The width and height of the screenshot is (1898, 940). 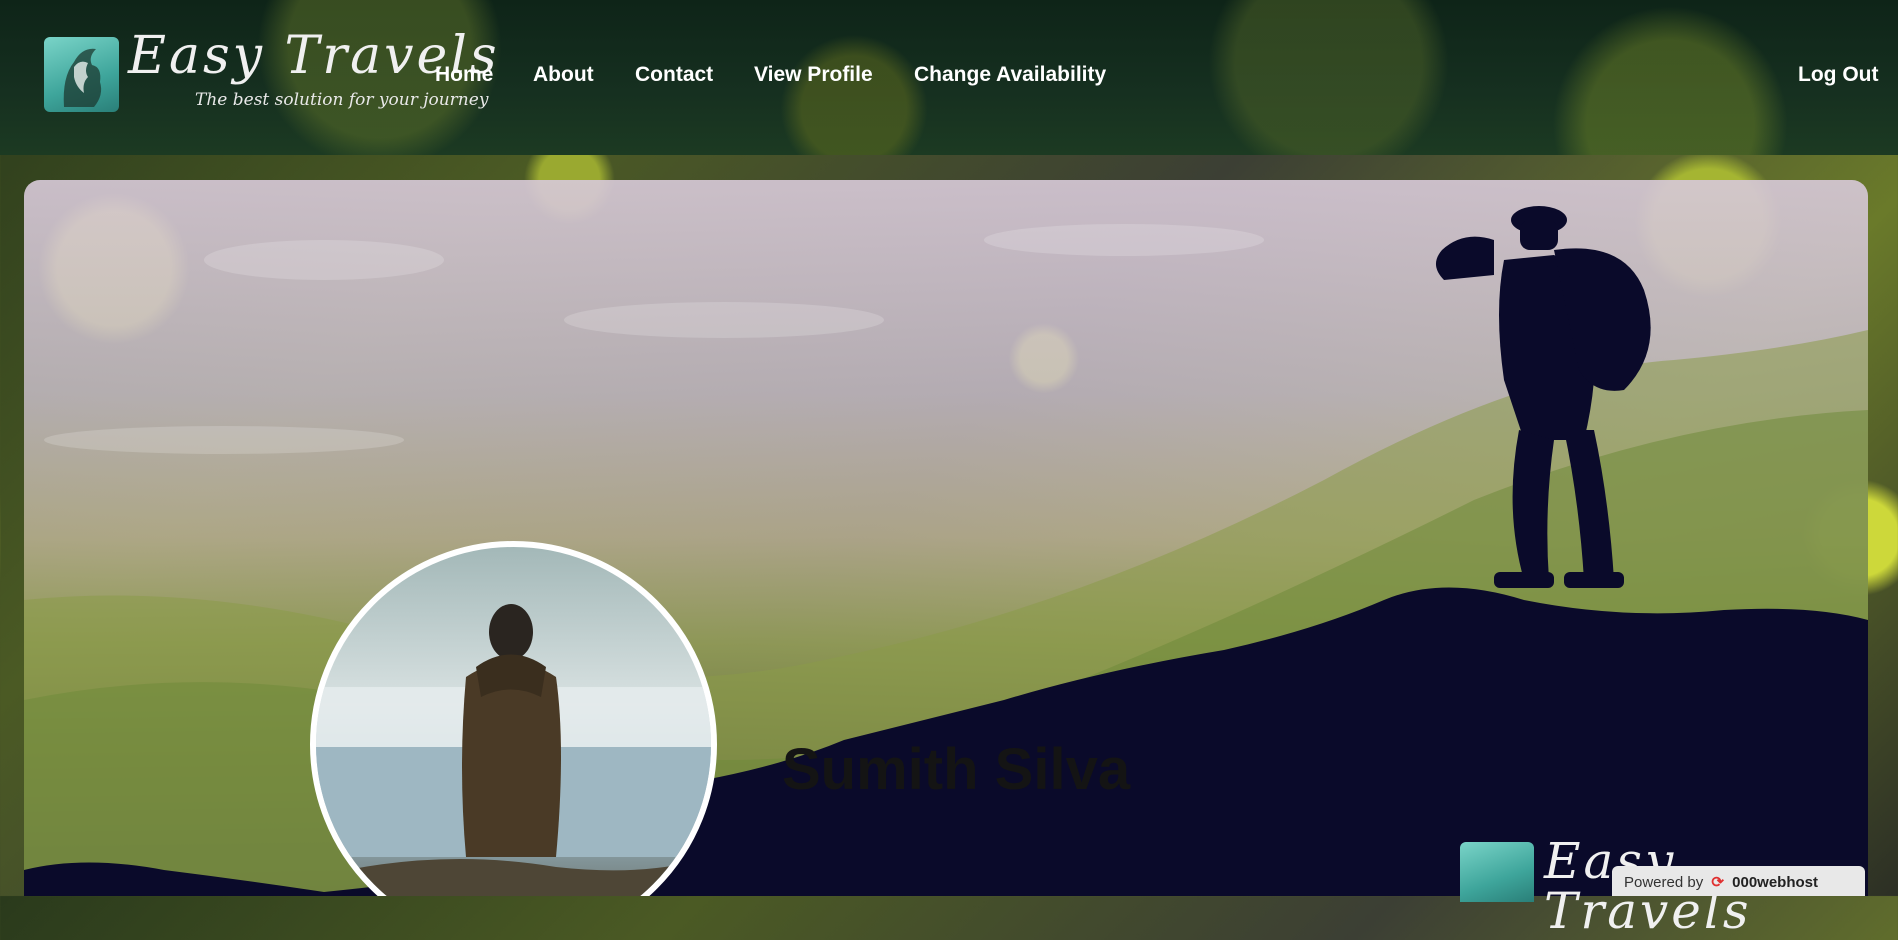 I want to click on nav-view-profile: View Profile, so click(x=813, y=75).